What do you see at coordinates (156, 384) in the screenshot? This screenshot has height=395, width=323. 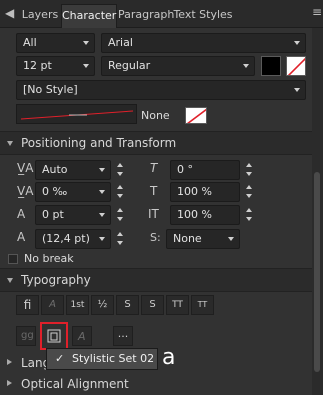 I see `optical-alignment-section-header: Optical Alignment` at bounding box center [156, 384].